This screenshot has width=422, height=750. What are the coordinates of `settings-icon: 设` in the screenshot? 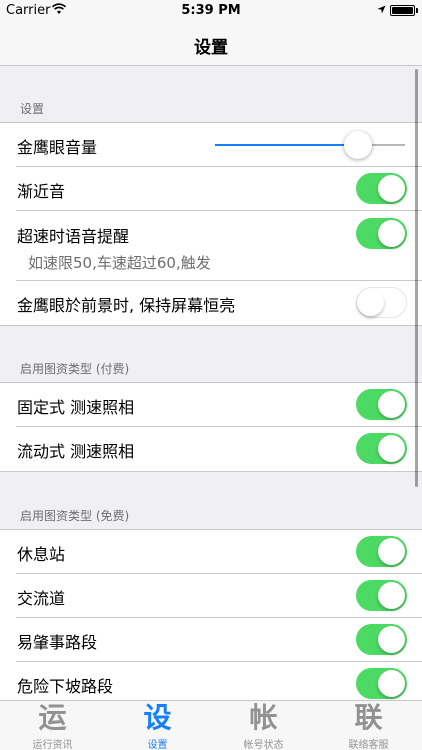 It's located at (157, 717).